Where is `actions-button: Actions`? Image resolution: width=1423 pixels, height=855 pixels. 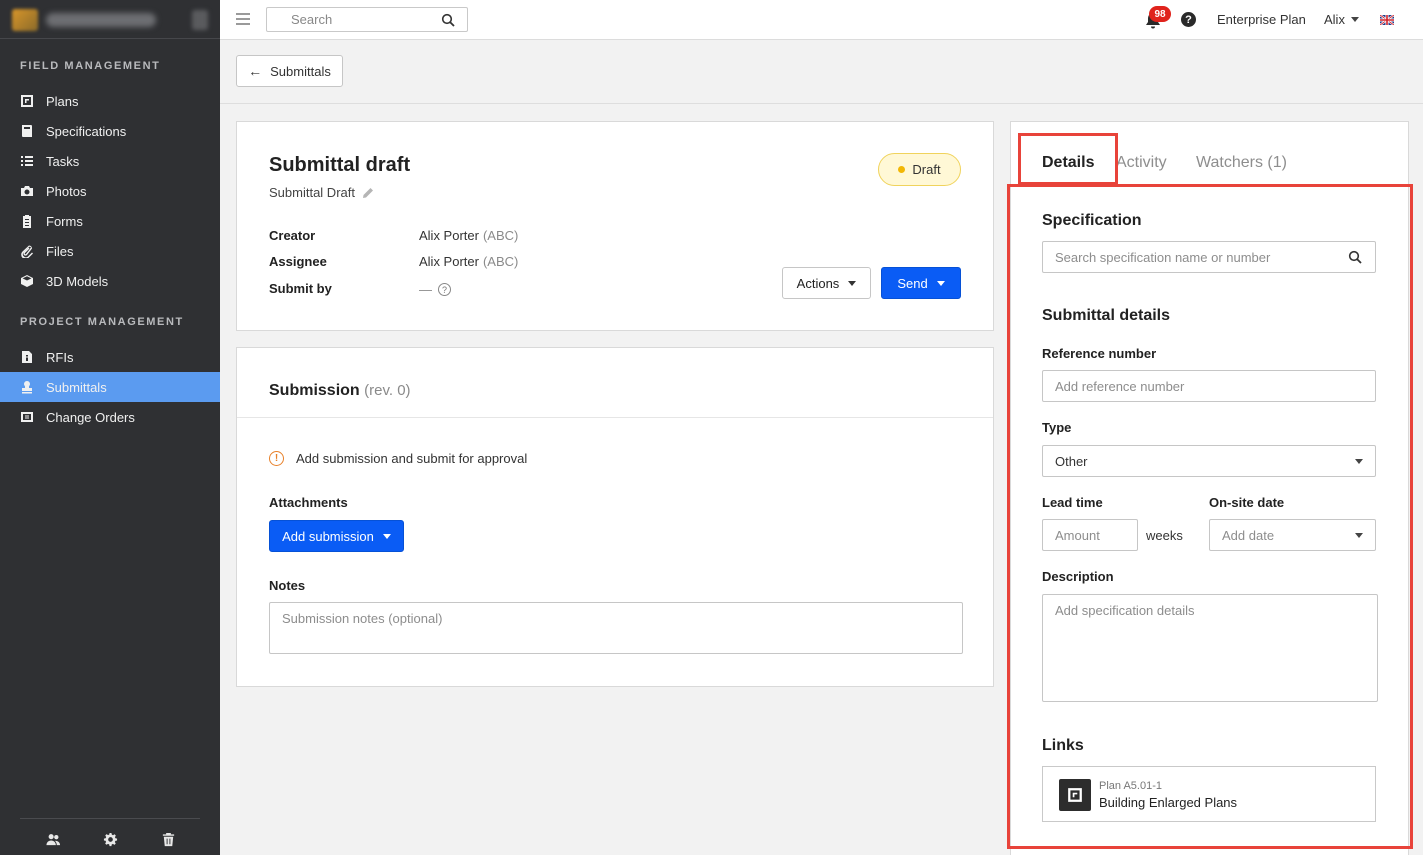
actions-button: Actions is located at coordinates (826, 283).